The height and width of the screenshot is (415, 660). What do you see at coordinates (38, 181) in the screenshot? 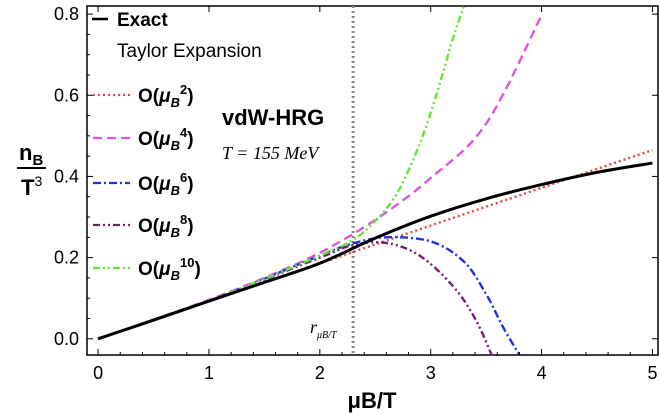
I see `y-axis-title-den-sup: 3` at bounding box center [38, 181].